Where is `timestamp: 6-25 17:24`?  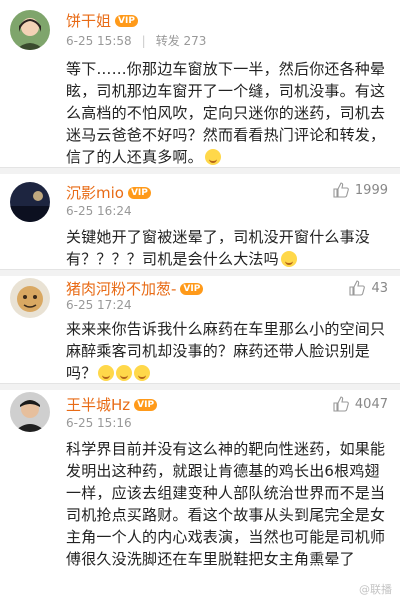 timestamp: 6-25 17:24 is located at coordinates (99, 305).